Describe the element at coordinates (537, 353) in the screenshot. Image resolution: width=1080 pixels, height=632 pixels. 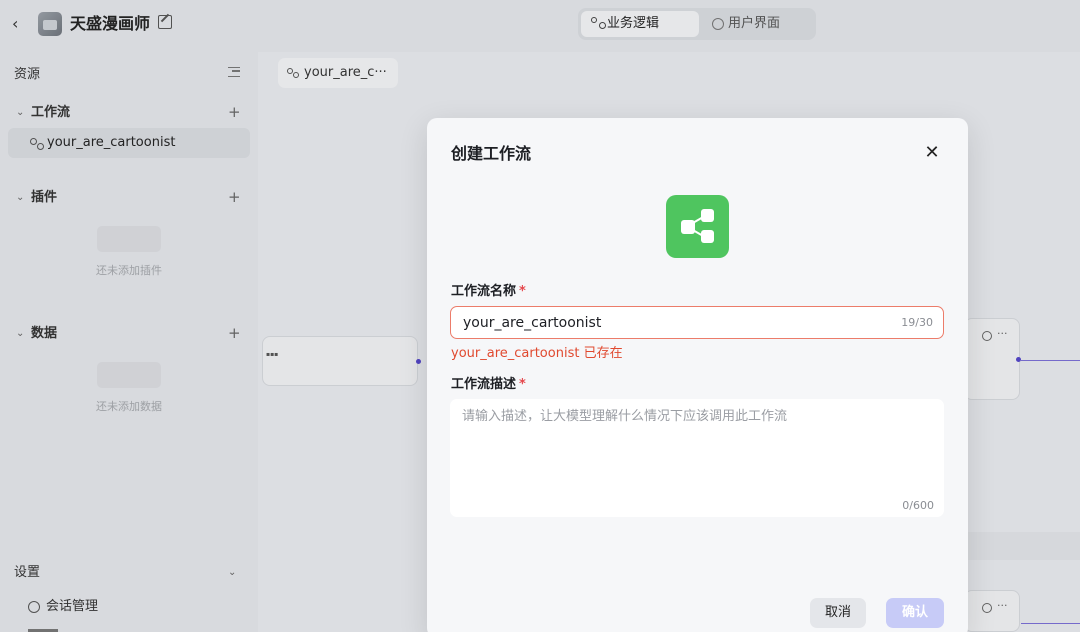
I see `name-error-message: your_are_cartoonist 已存在` at that location.